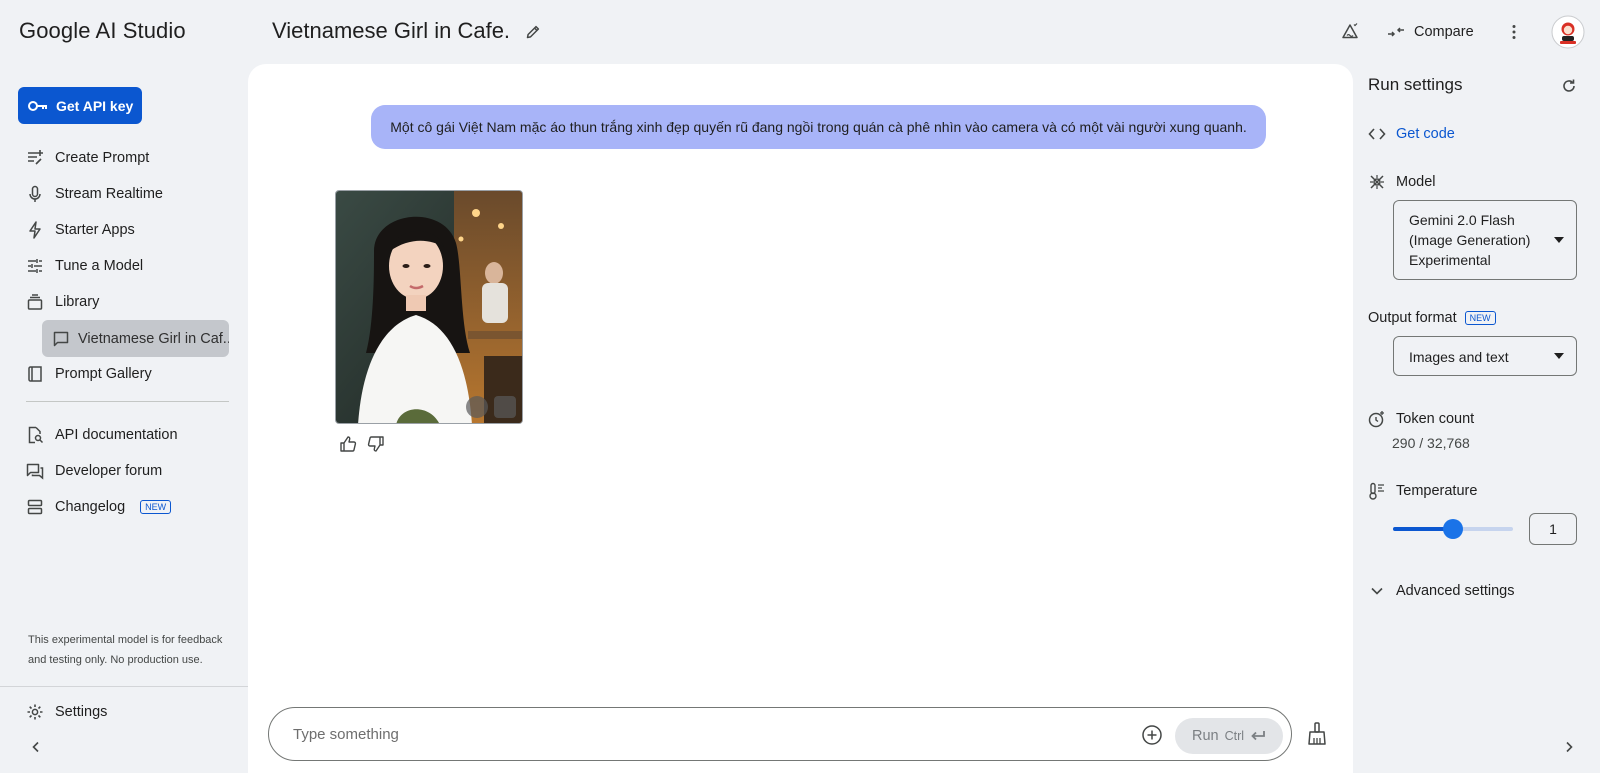 The image size is (1600, 773). I want to click on token-count-icon, so click(1377, 419).